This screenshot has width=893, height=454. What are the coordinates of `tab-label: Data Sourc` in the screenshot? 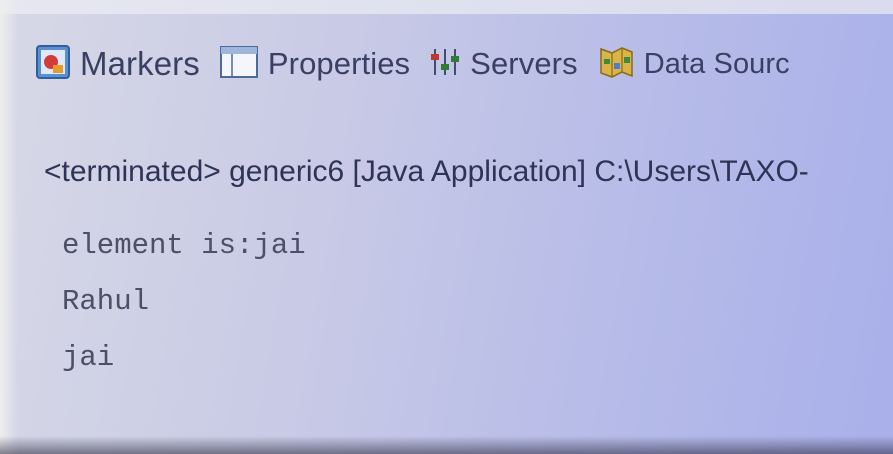 It's located at (716, 63).